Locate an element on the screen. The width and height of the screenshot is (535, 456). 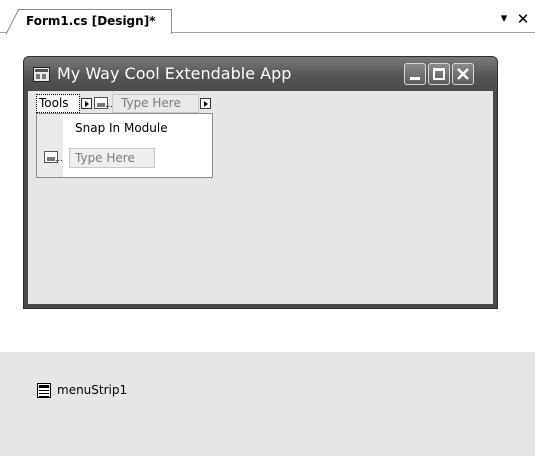
menustrip: Tools Type Here is located at coordinates (260, 103).